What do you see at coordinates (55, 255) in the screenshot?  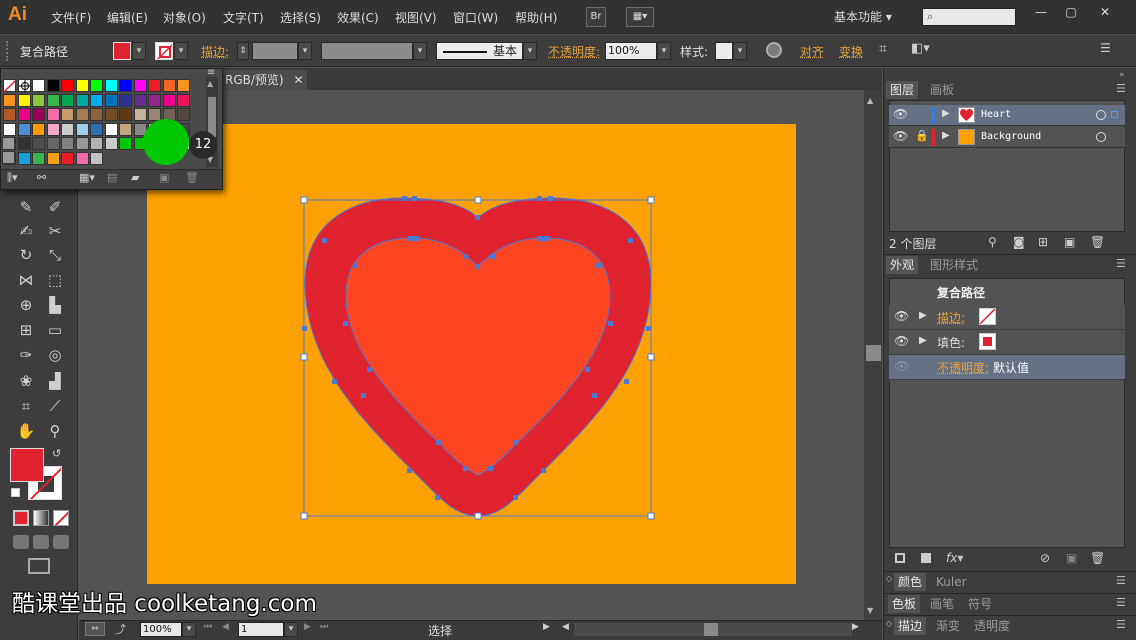 I see `scale-tool-icon: ⤡` at bounding box center [55, 255].